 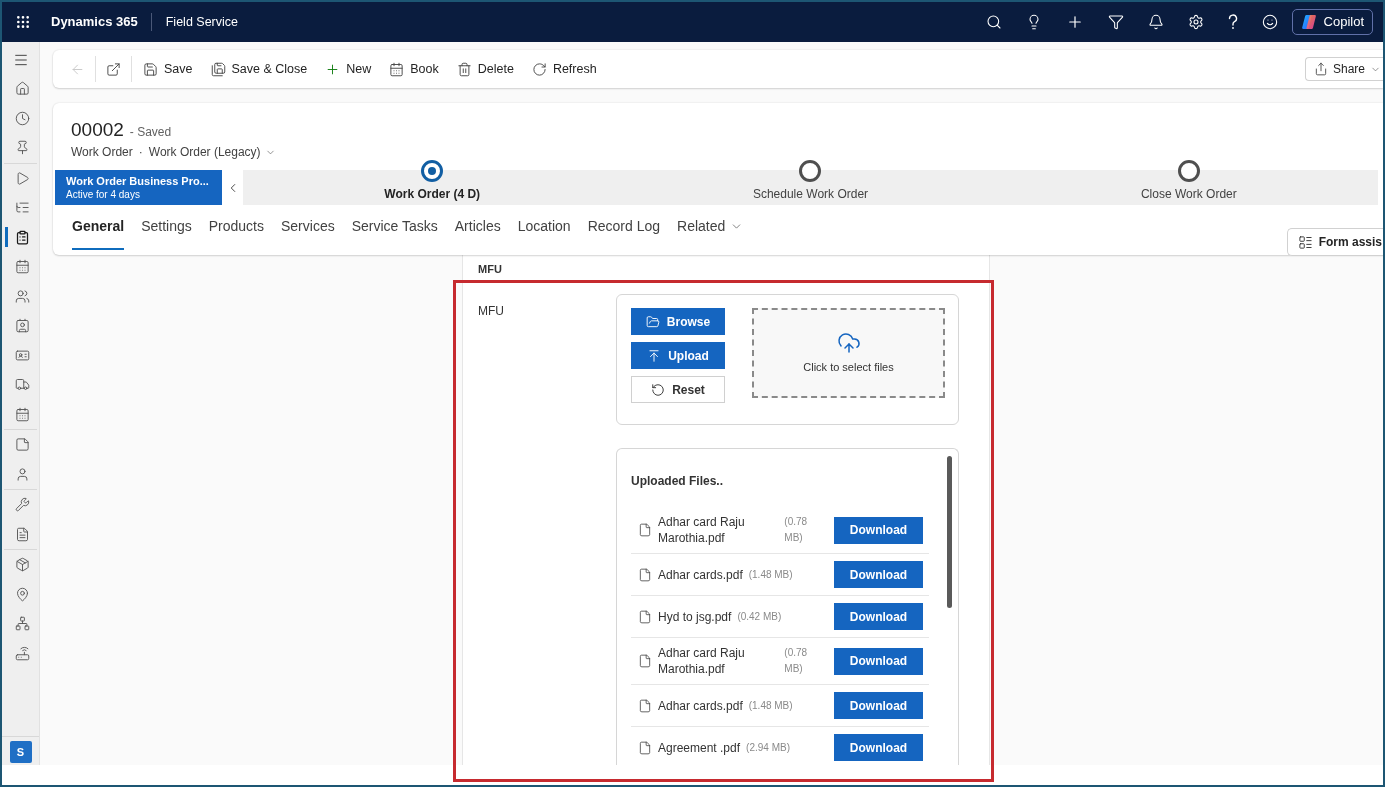 What do you see at coordinates (539, 69) in the screenshot?
I see `refresh-icon` at bounding box center [539, 69].